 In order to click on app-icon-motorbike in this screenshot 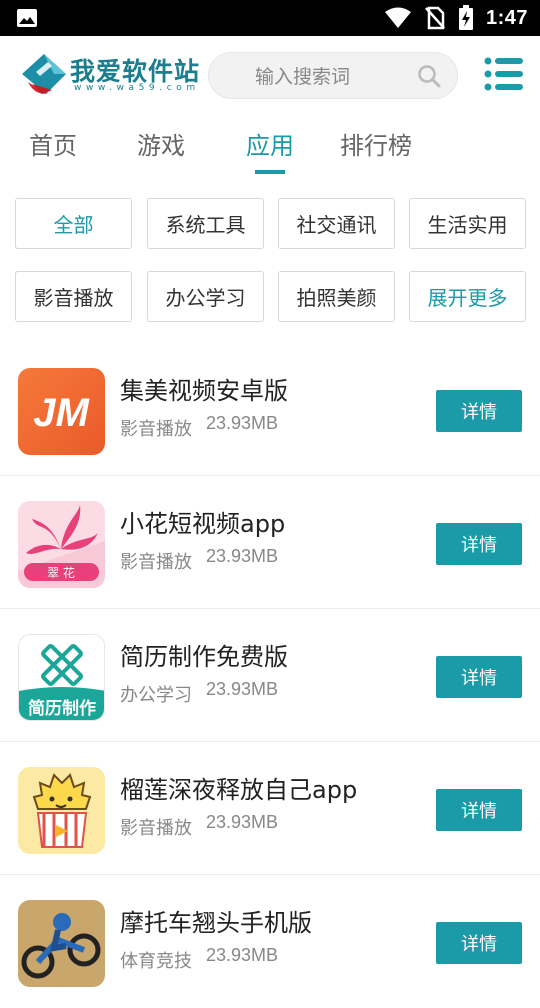, I will do `click(61, 943)`.